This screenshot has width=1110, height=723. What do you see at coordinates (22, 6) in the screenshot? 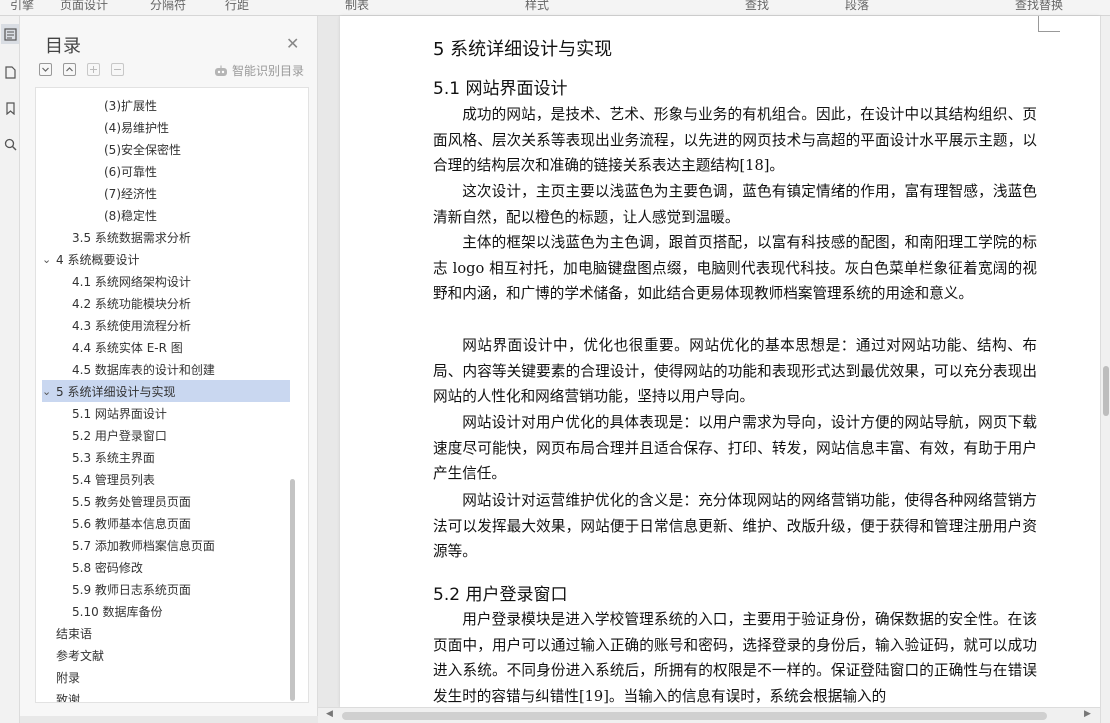
I see `toolbar-fragment: 引擎` at bounding box center [22, 6].